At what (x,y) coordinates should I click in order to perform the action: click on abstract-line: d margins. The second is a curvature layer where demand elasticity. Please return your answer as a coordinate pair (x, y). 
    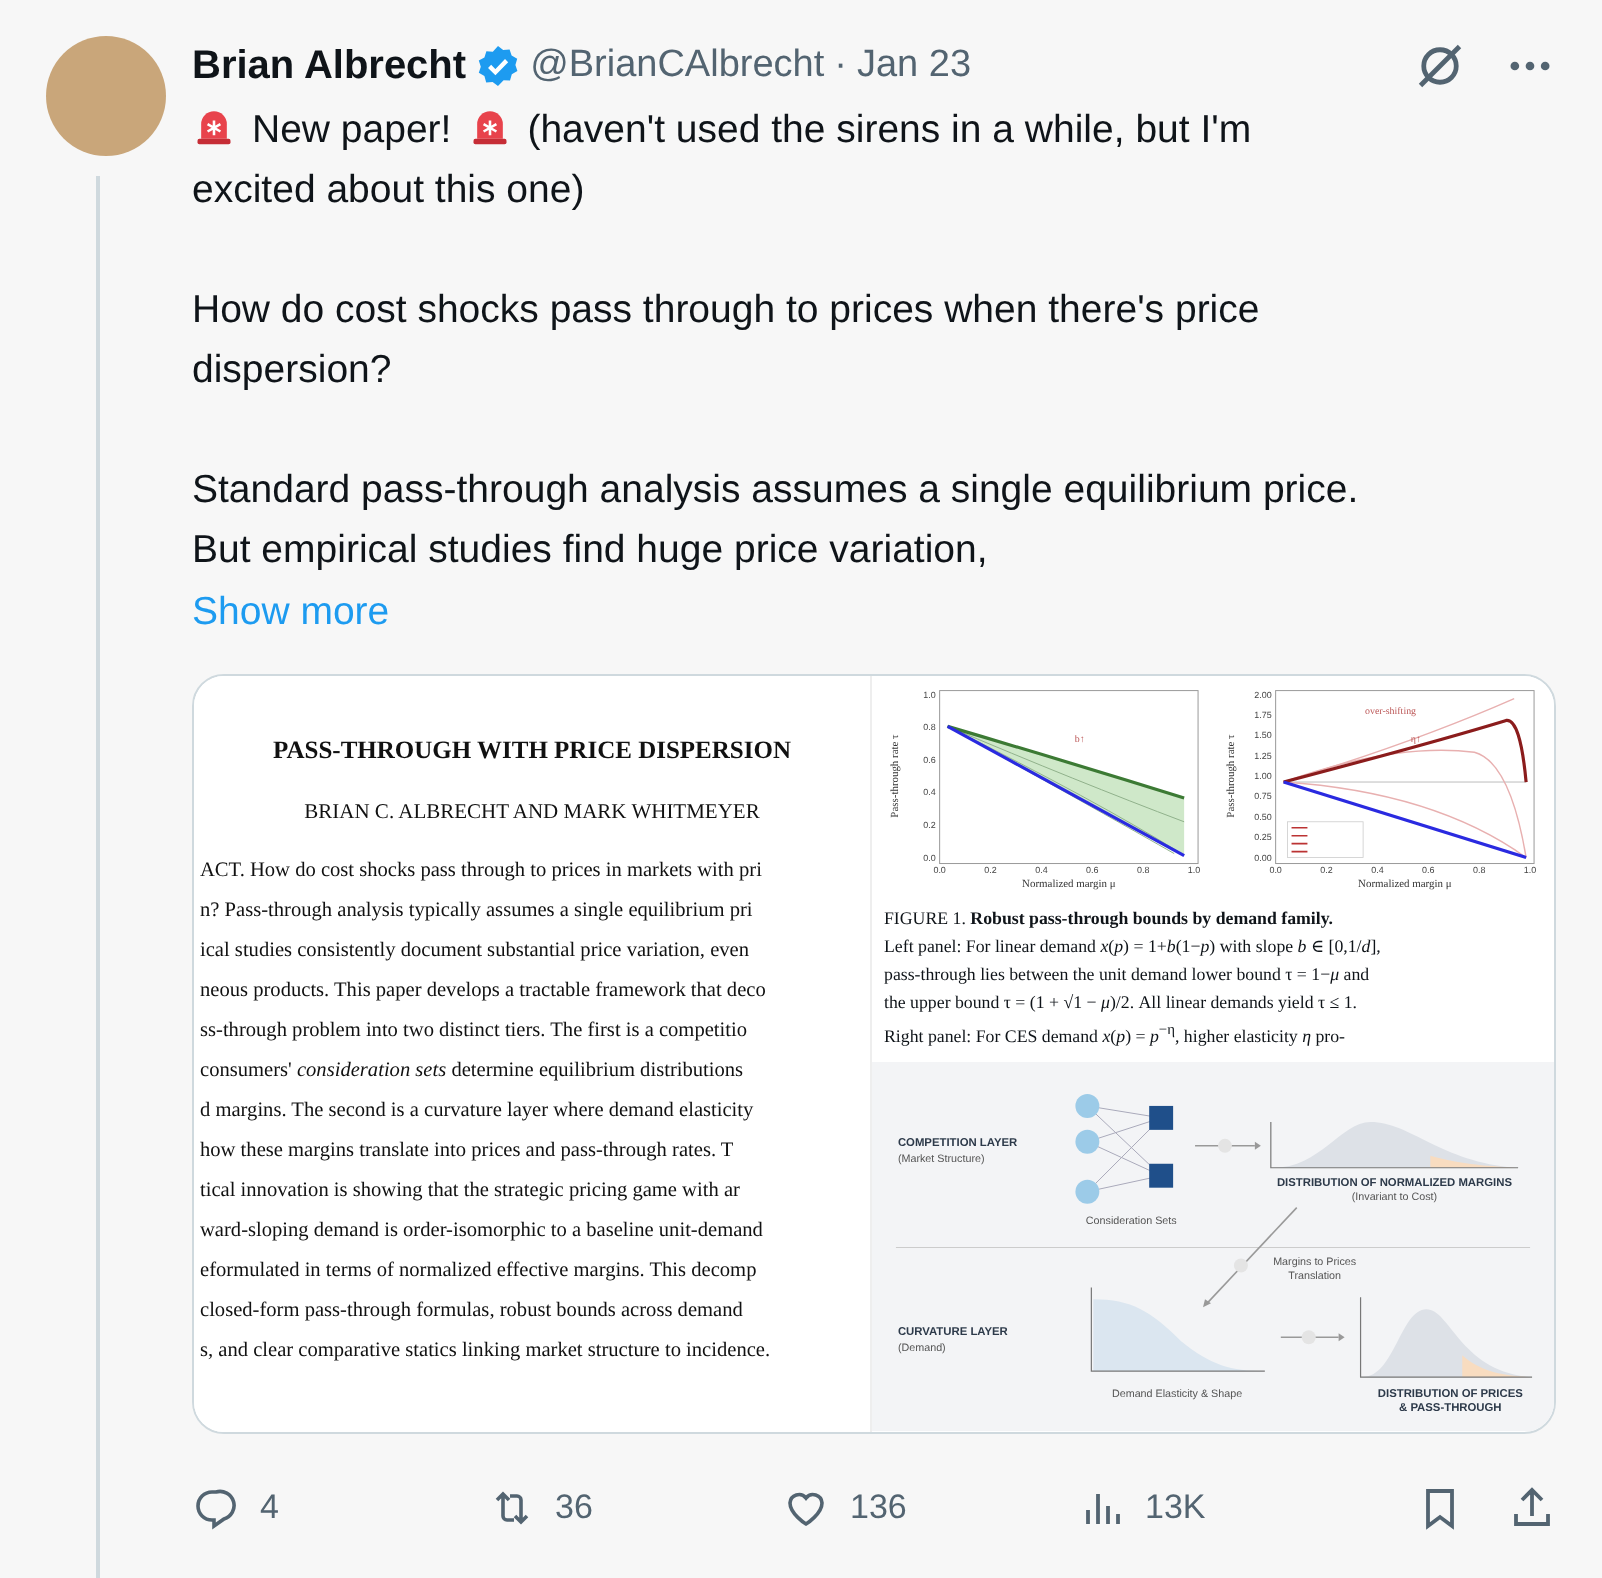
    Looking at the image, I should click on (477, 1112).